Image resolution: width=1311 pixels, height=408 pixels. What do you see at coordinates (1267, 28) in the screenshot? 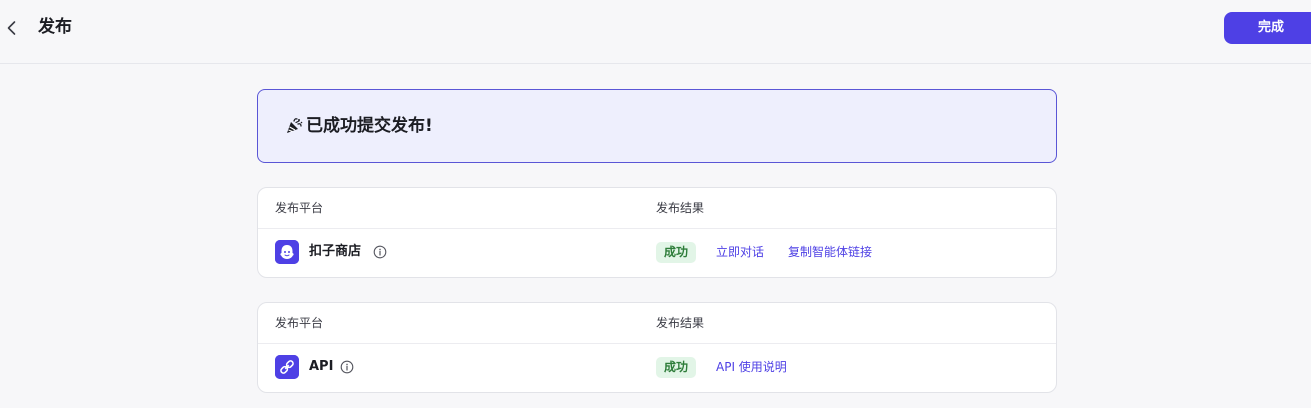
I see `done-button: 完成` at bounding box center [1267, 28].